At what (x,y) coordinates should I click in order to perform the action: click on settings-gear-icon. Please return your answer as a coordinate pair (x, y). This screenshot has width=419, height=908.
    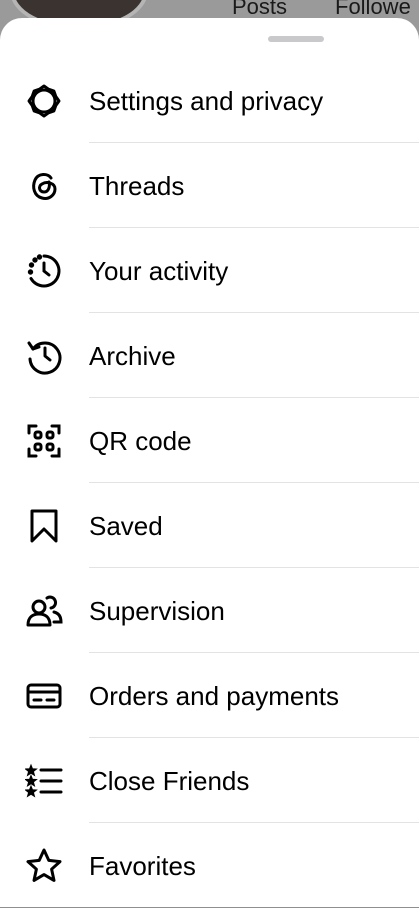
    Looking at the image, I should click on (44, 101).